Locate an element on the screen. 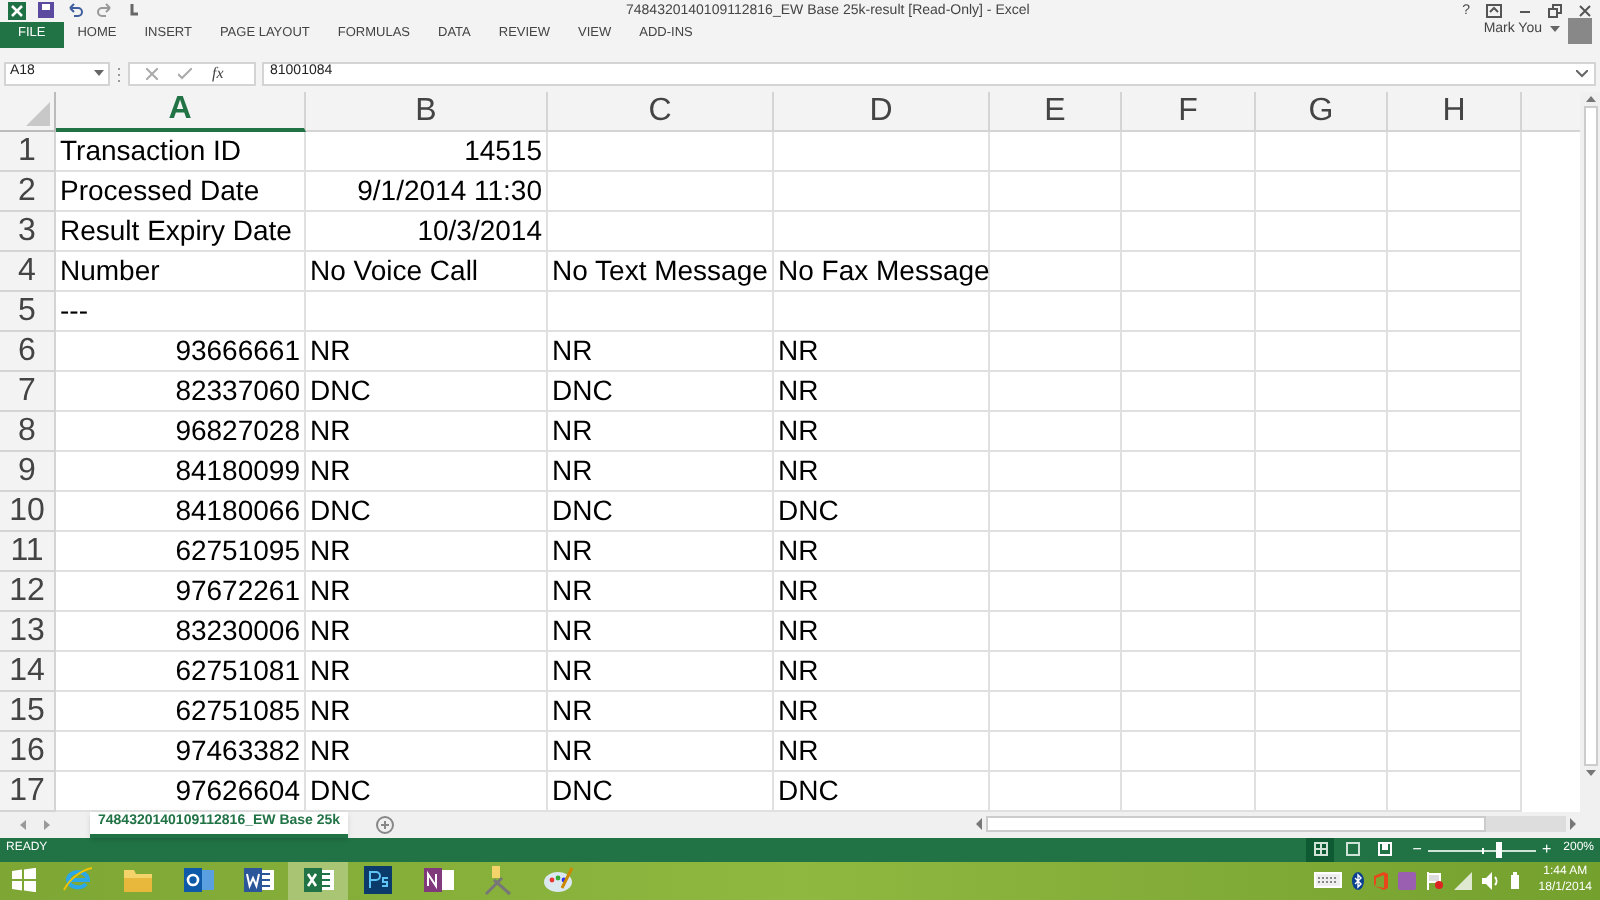 The image size is (1600, 900). dropdown-caret-icon is located at coordinates (1555, 30).